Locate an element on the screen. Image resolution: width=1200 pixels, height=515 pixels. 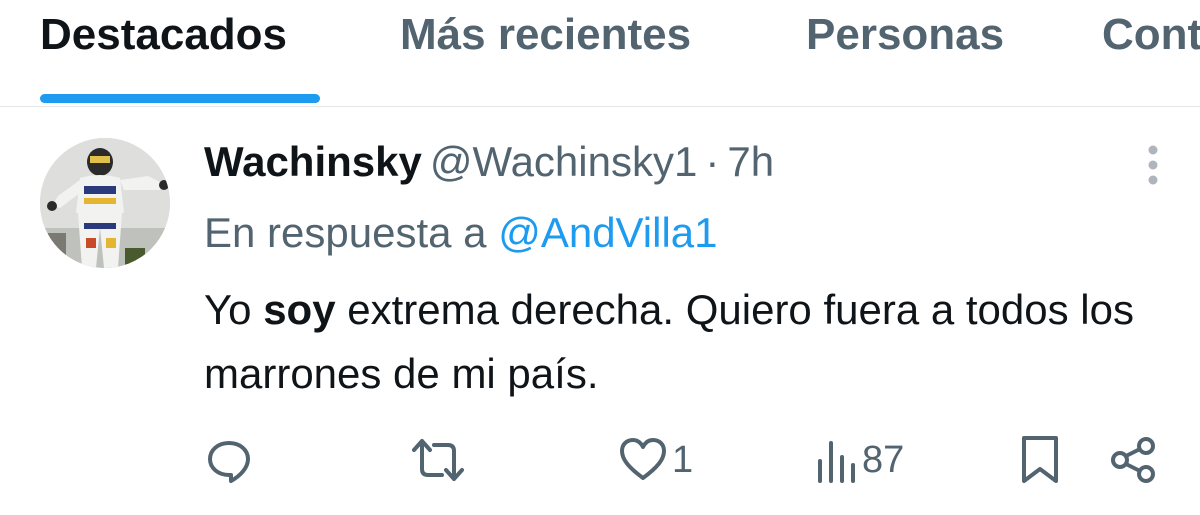
bookmark-button is located at coordinates (1040, 460).